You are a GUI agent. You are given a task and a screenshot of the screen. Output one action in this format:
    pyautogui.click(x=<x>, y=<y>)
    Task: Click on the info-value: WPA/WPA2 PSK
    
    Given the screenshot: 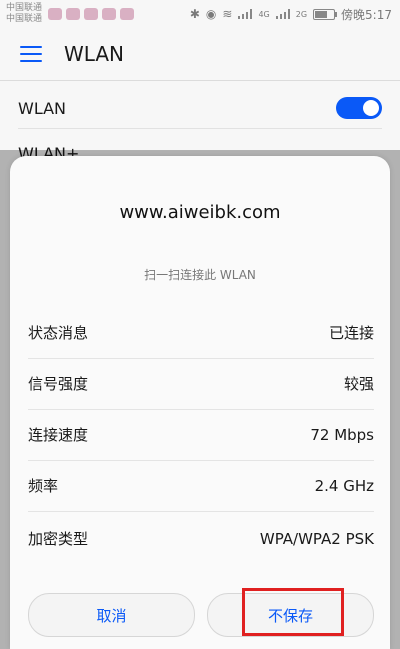 What is the action you would take?
    pyautogui.click(x=316, y=538)
    